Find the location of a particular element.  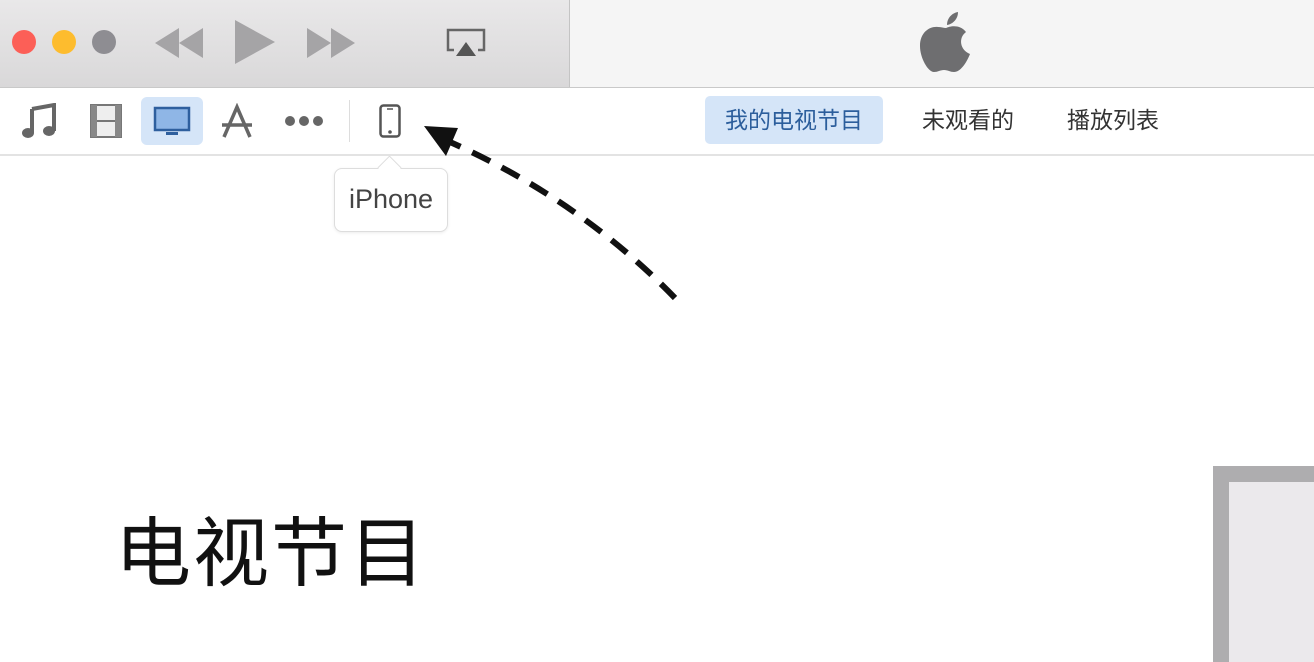

page-title: 电视节目 is located at coordinates (271, 553).